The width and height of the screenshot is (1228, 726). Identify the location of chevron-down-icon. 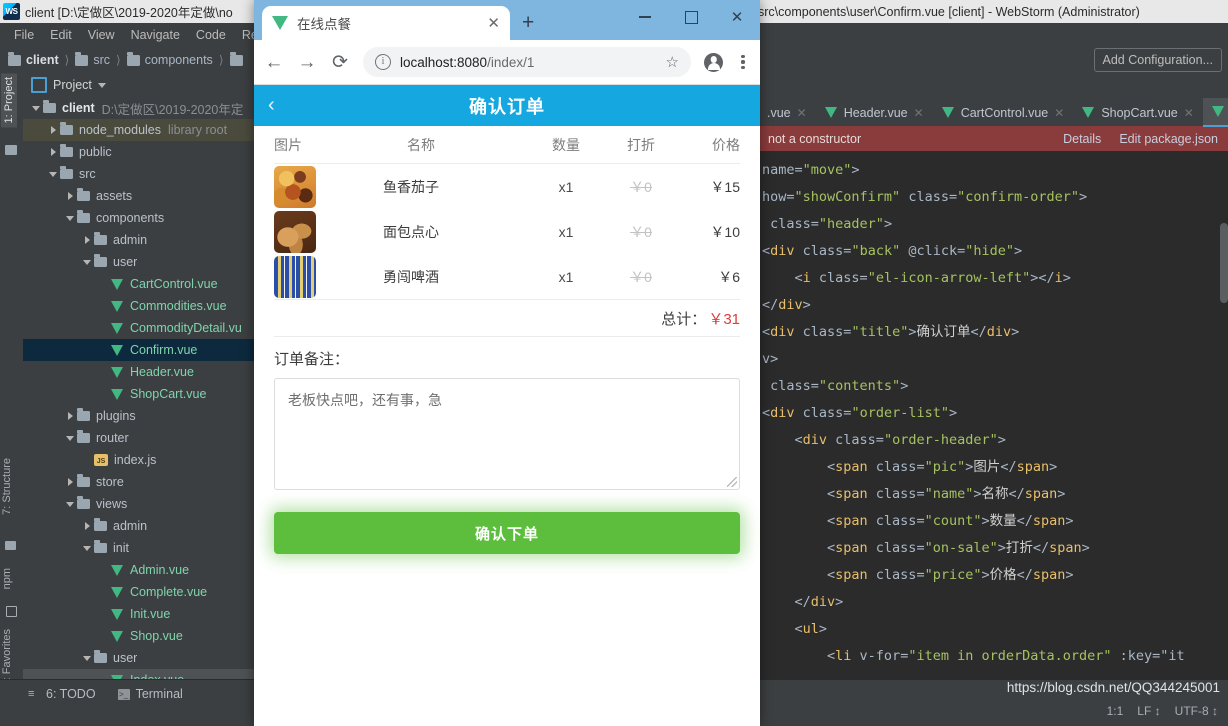
(101, 85).